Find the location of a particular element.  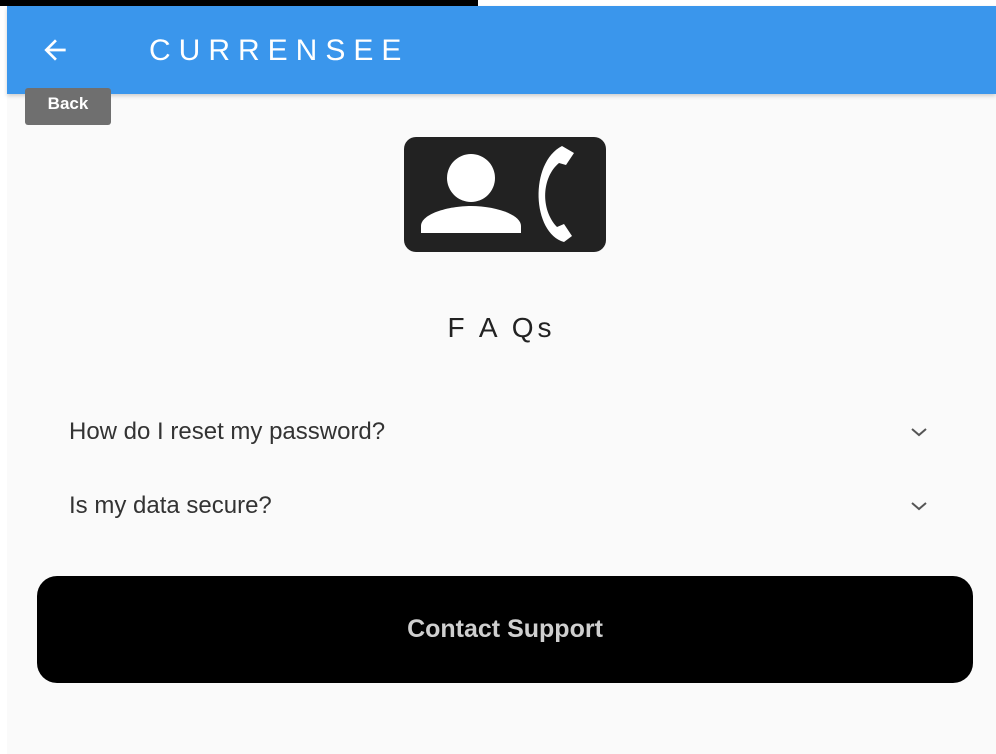

contact-phone-icon is located at coordinates (505, 194).